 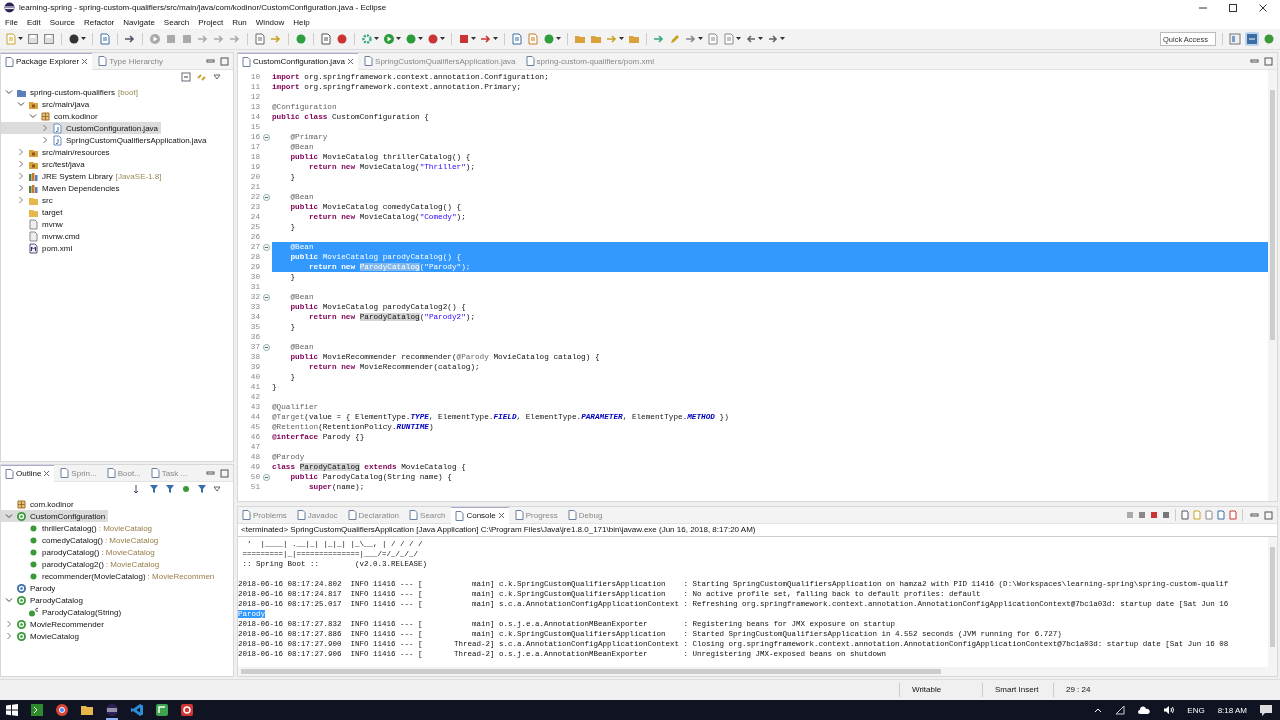 What do you see at coordinates (298, 61) in the screenshot?
I see `view-tab: CustomConfiguration.java` at bounding box center [298, 61].